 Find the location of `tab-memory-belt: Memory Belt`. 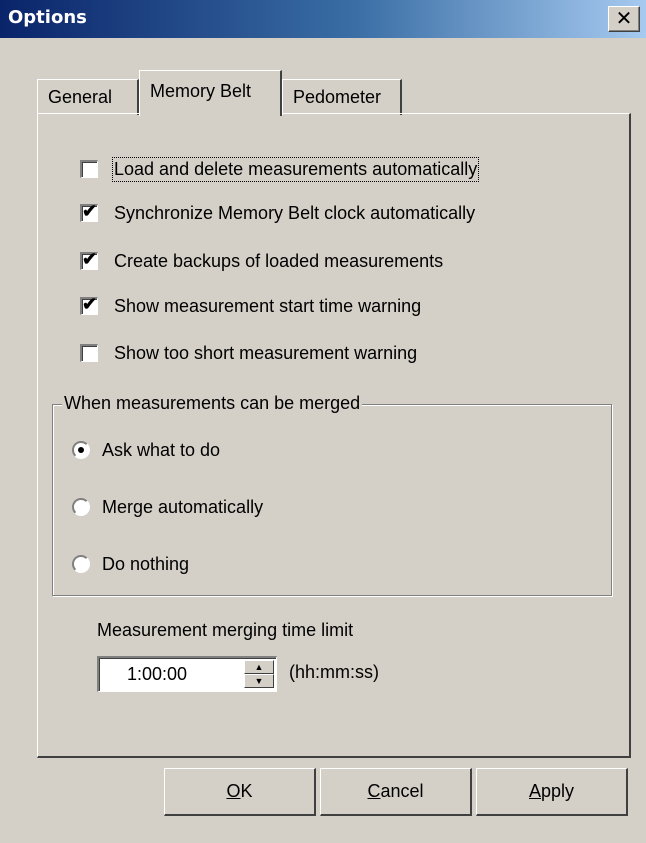

tab-memory-belt: Memory Belt is located at coordinates (210, 93).